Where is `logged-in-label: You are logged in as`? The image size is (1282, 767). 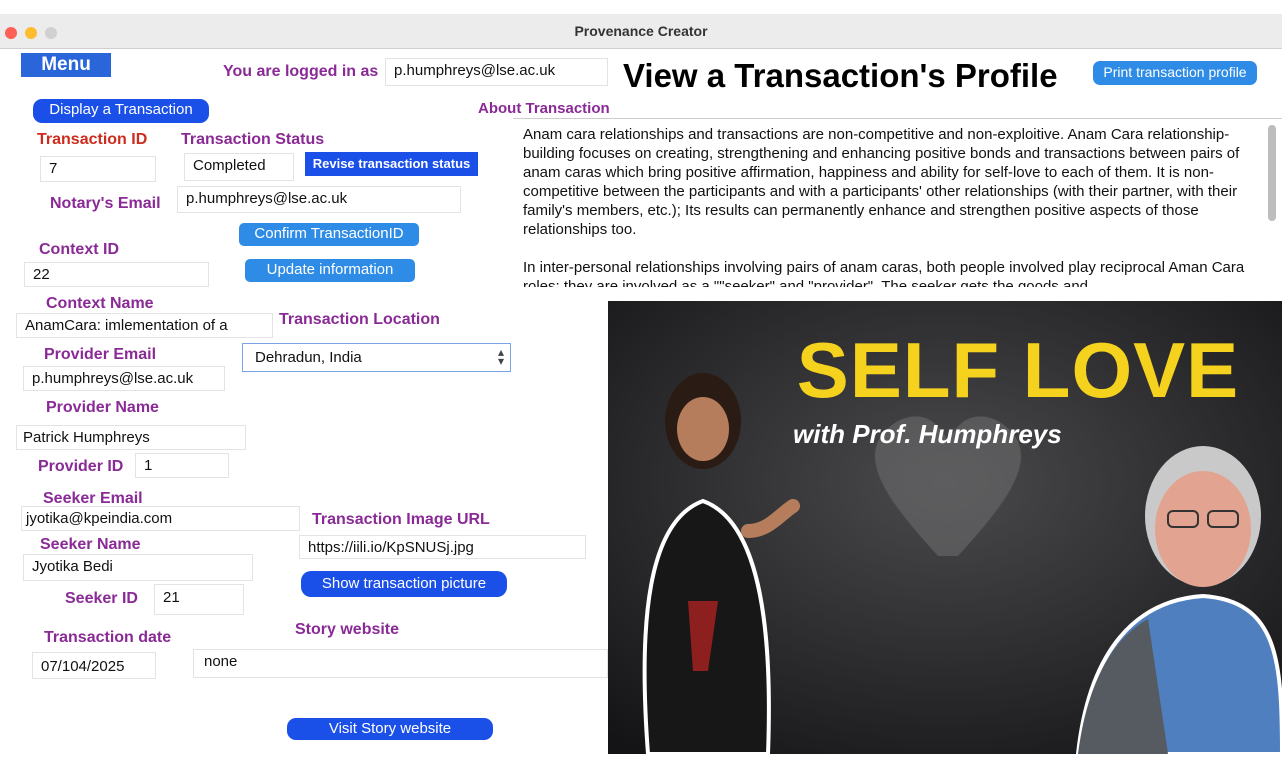
logged-in-label: You are logged in as is located at coordinates (301, 71).